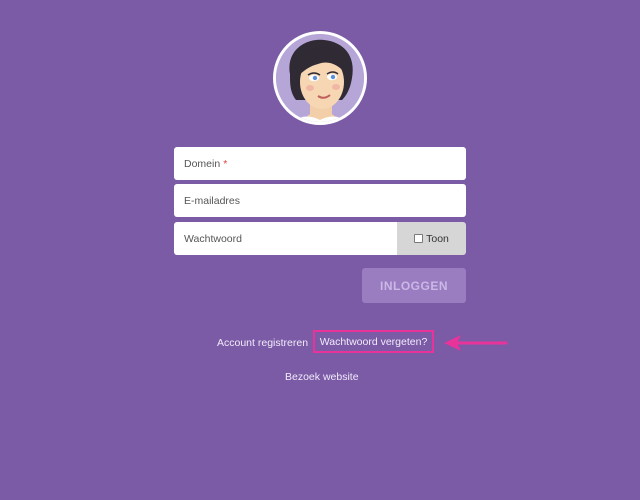 The width and height of the screenshot is (640, 500). Describe the element at coordinates (373, 341) in the screenshot. I see `forgot-password-link: Wachtwoord vergeten?` at that location.